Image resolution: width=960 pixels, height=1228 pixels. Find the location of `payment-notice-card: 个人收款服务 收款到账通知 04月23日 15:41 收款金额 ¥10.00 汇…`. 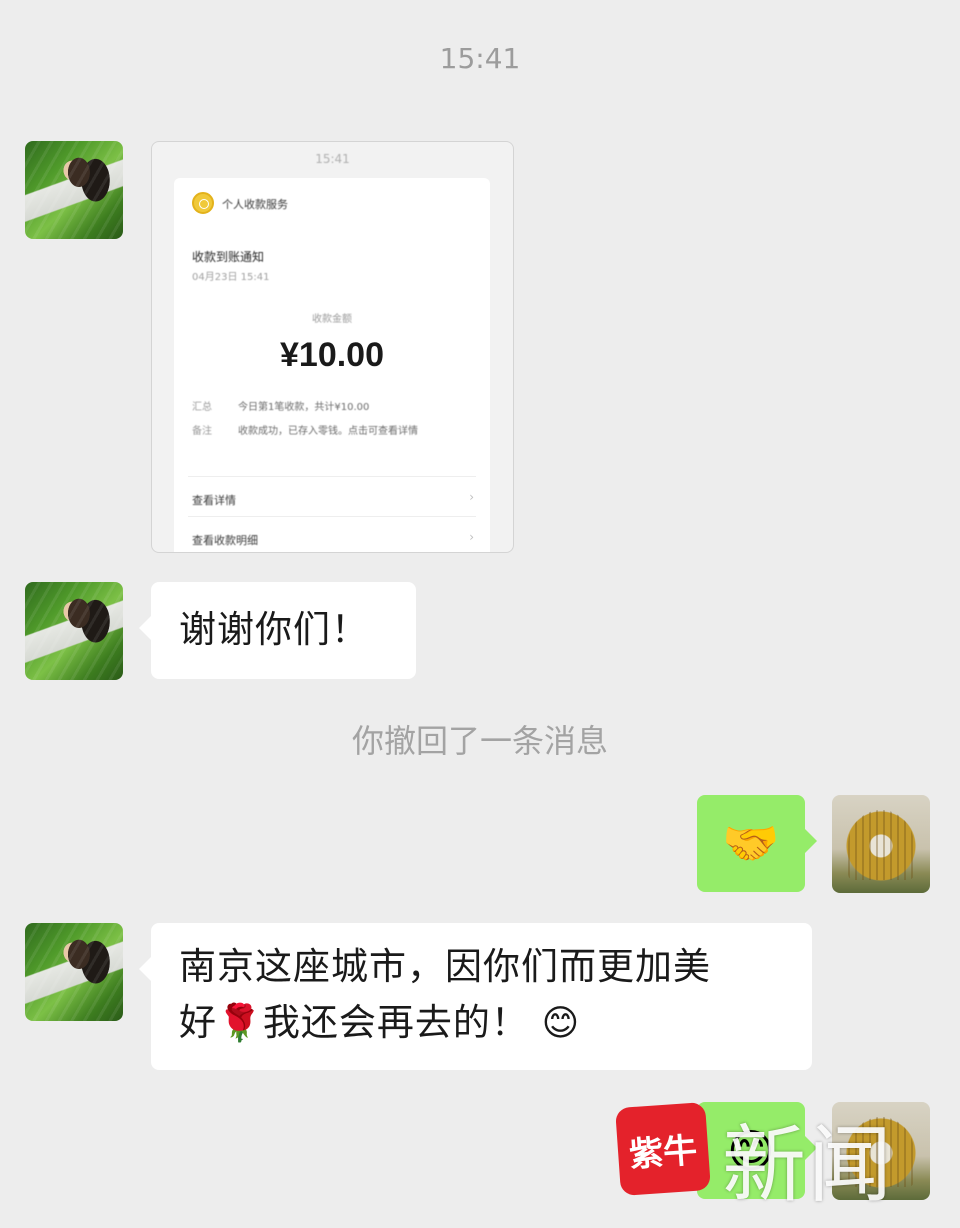

payment-notice-card: 个人收款服务 收款到账通知 04月23日 15:41 收款金额 ¥10.00 汇… is located at coordinates (332, 365).